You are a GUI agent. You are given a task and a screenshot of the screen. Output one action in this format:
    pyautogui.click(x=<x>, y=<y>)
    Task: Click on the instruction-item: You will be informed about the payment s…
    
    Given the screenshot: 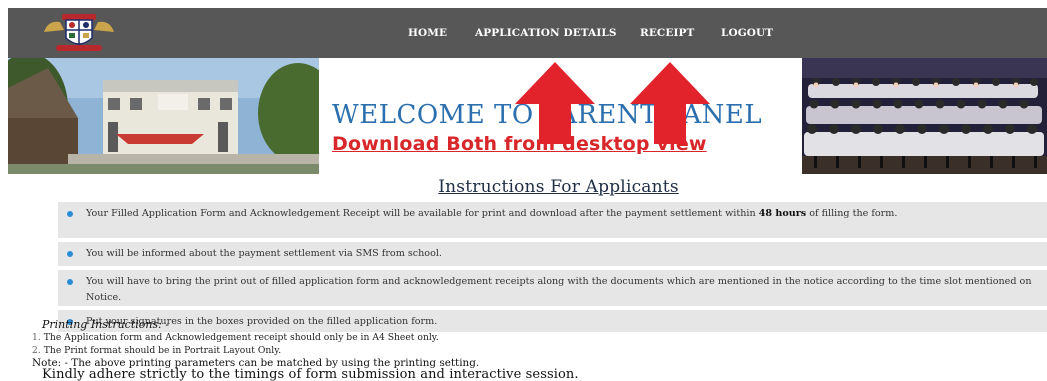 What is the action you would take?
    pyautogui.click(x=552, y=254)
    